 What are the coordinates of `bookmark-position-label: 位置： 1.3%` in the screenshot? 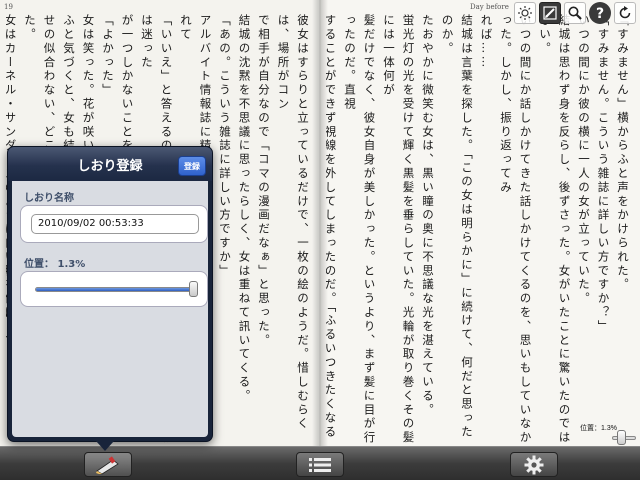 It's located at (55, 264).